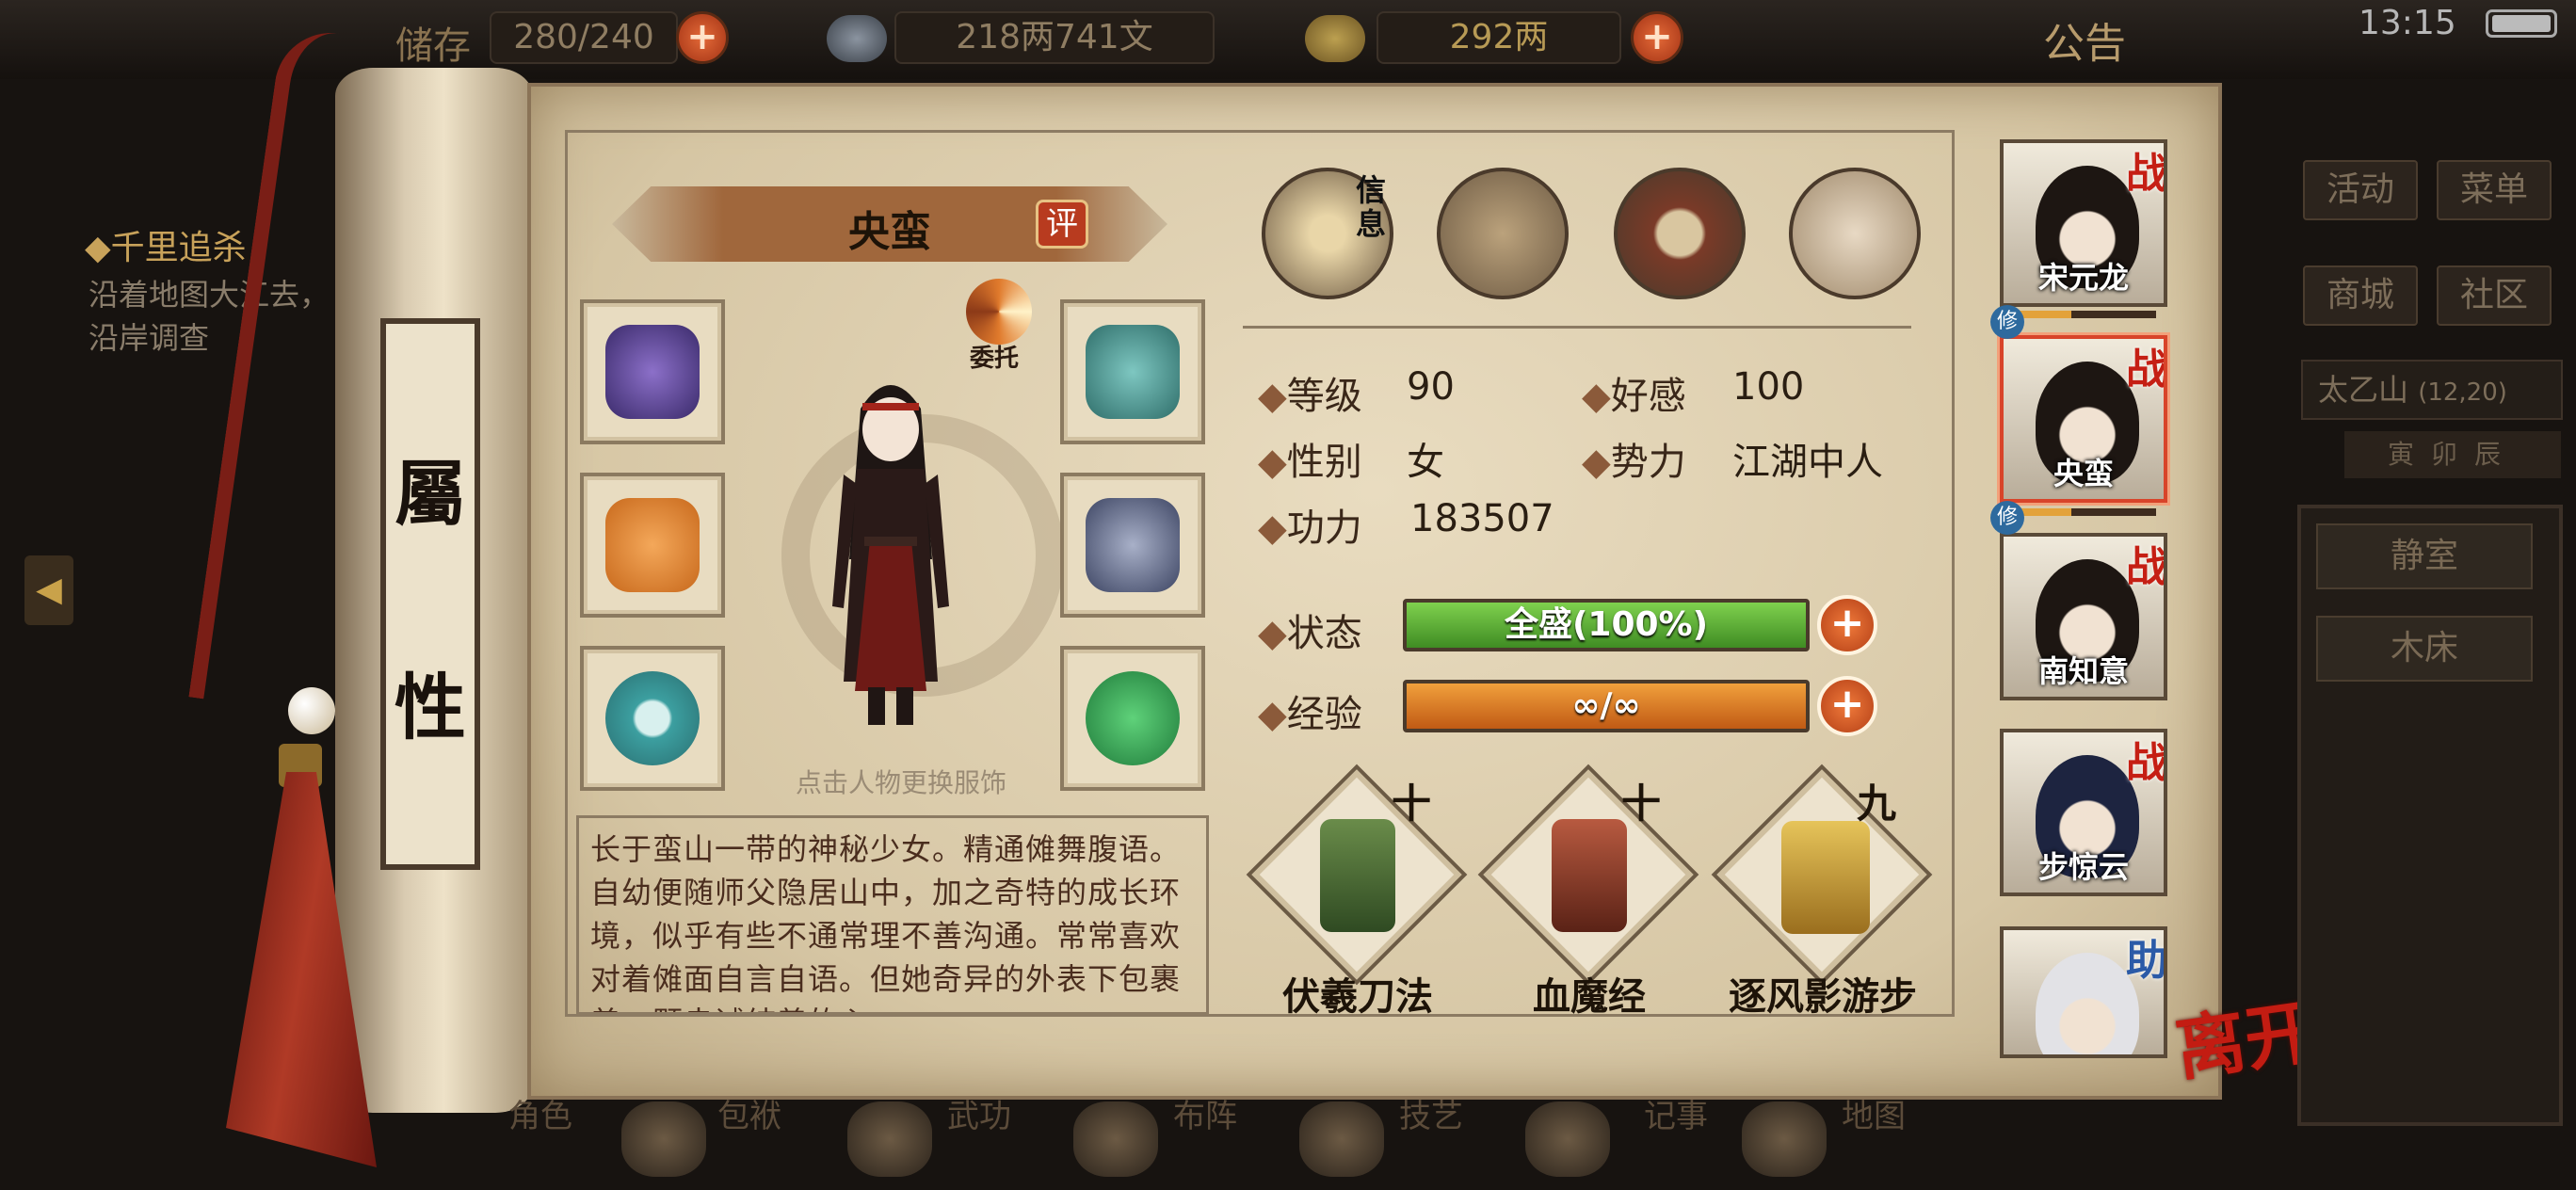 Image resolution: width=2576 pixels, height=1190 pixels. What do you see at coordinates (430, 494) in the screenshot?
I see `scroll-title-char-1: 屬` at bounding box center [430, 494].